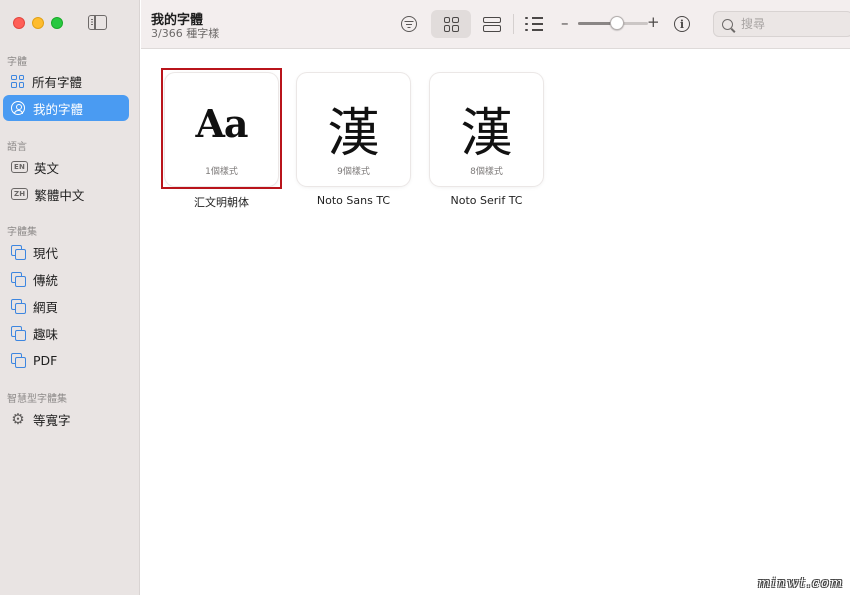 This screenshot has height=595, width=850. I want to click on toolbar: 我的字體 3/366 種字樣 – + i, so click(495, 24).